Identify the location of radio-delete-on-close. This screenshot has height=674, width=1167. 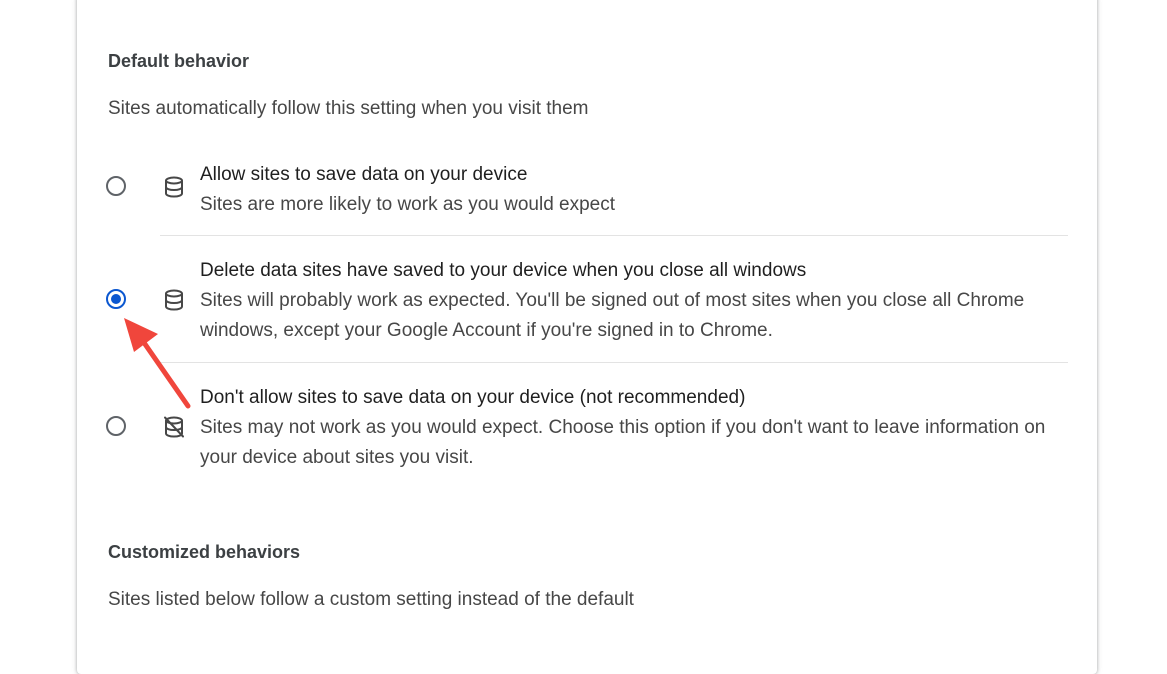
(116, 299).